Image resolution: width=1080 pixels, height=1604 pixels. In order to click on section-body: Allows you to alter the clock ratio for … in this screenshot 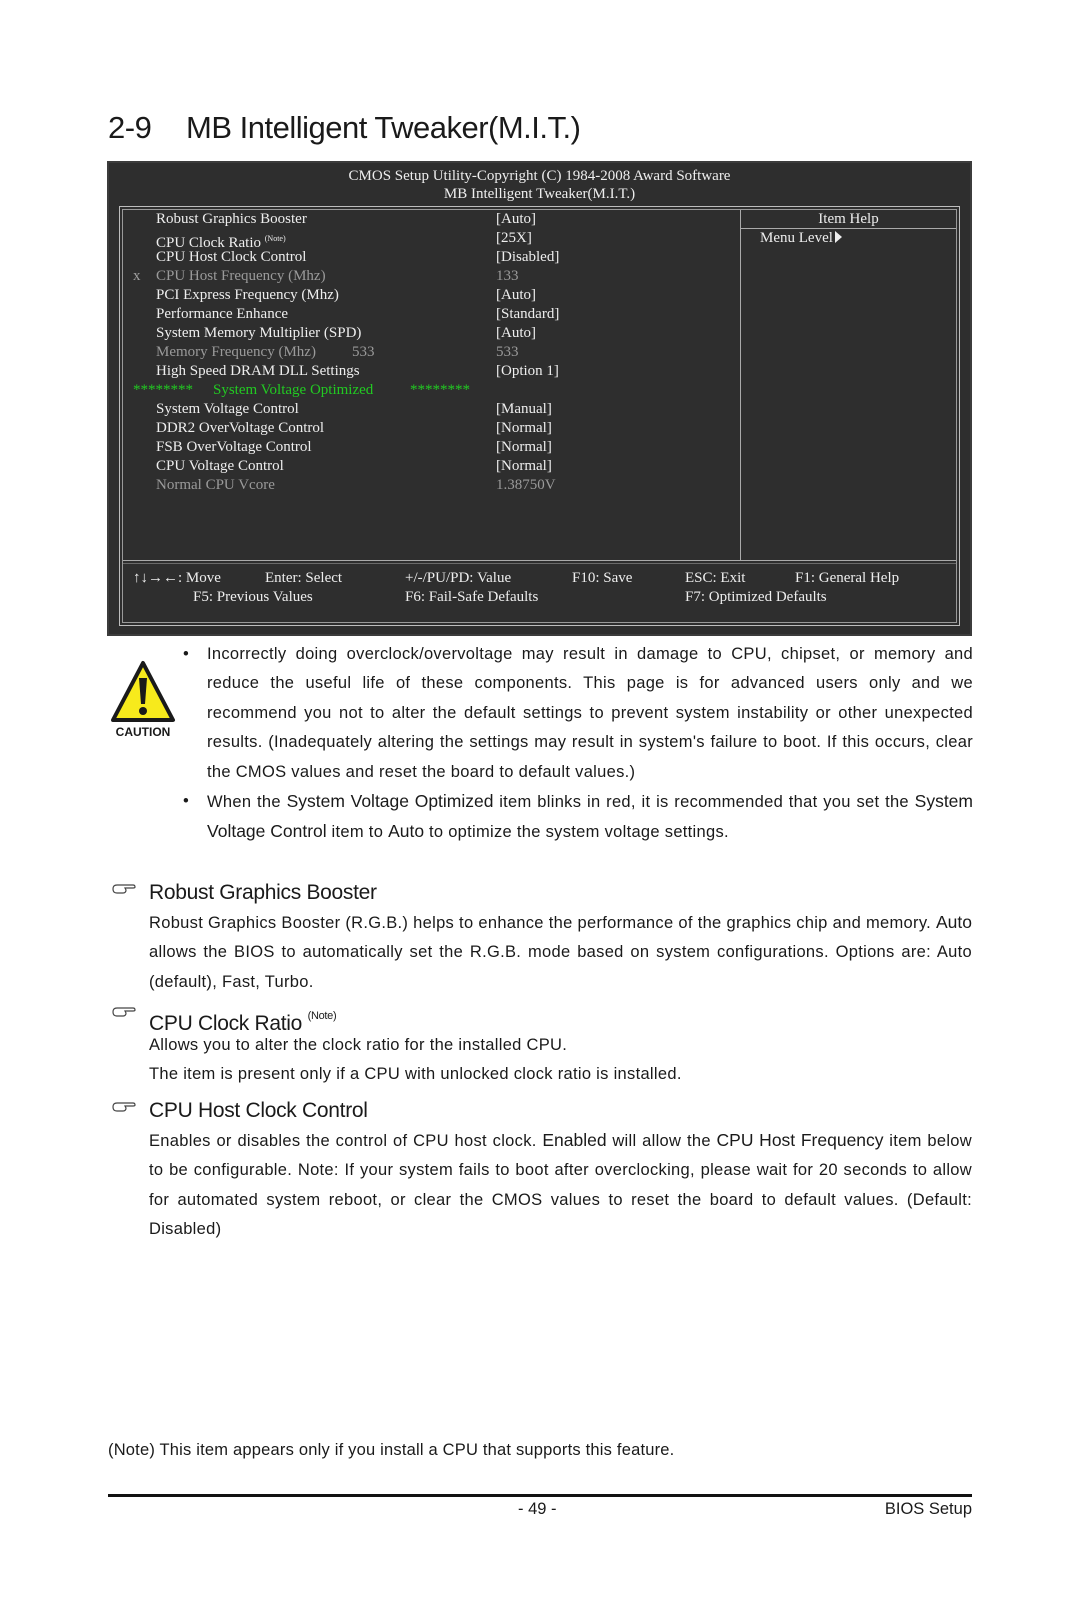, I will do `click(415, 1060)`.